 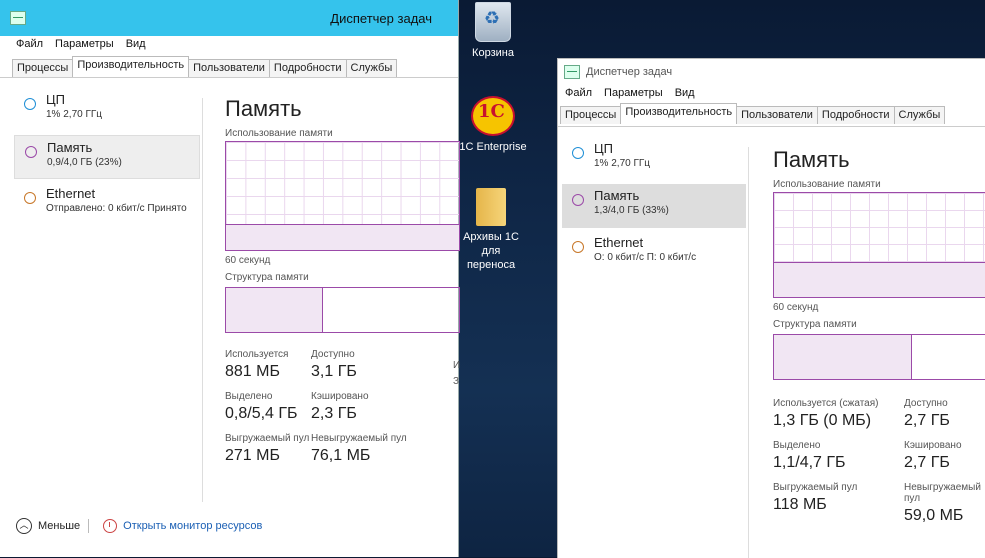 I want to click on stat-key: Используется, so click(x=257, y=354).